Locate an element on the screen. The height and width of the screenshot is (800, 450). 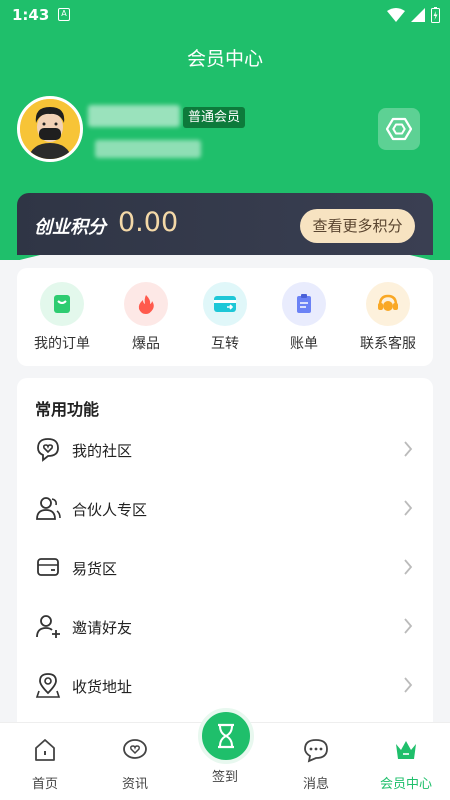
section-title: 常用功能 is located at coordinates (67, 409).